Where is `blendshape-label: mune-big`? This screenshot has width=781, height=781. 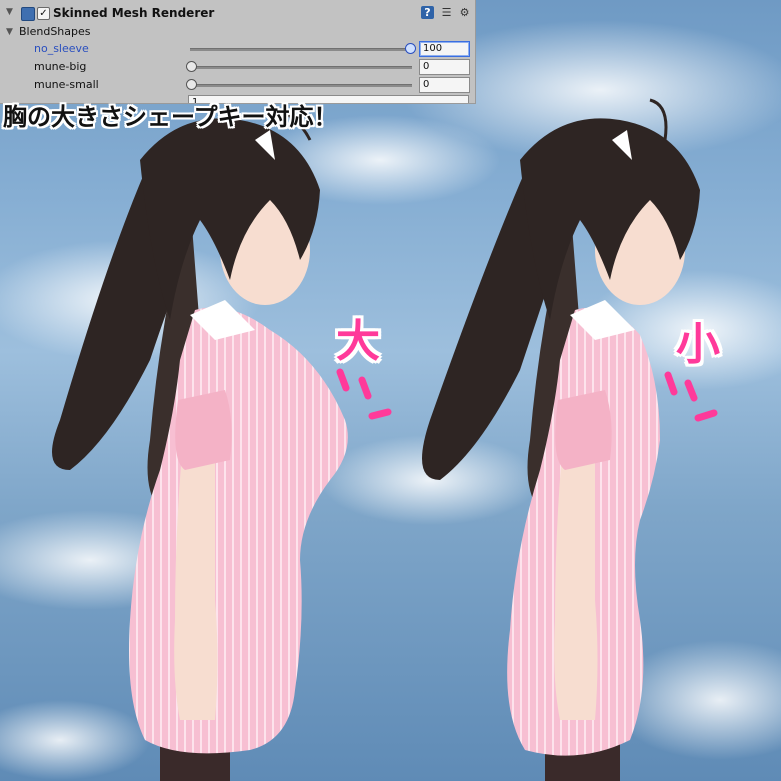 blendshape-label: mune-big is located at coordinates (60, 66).